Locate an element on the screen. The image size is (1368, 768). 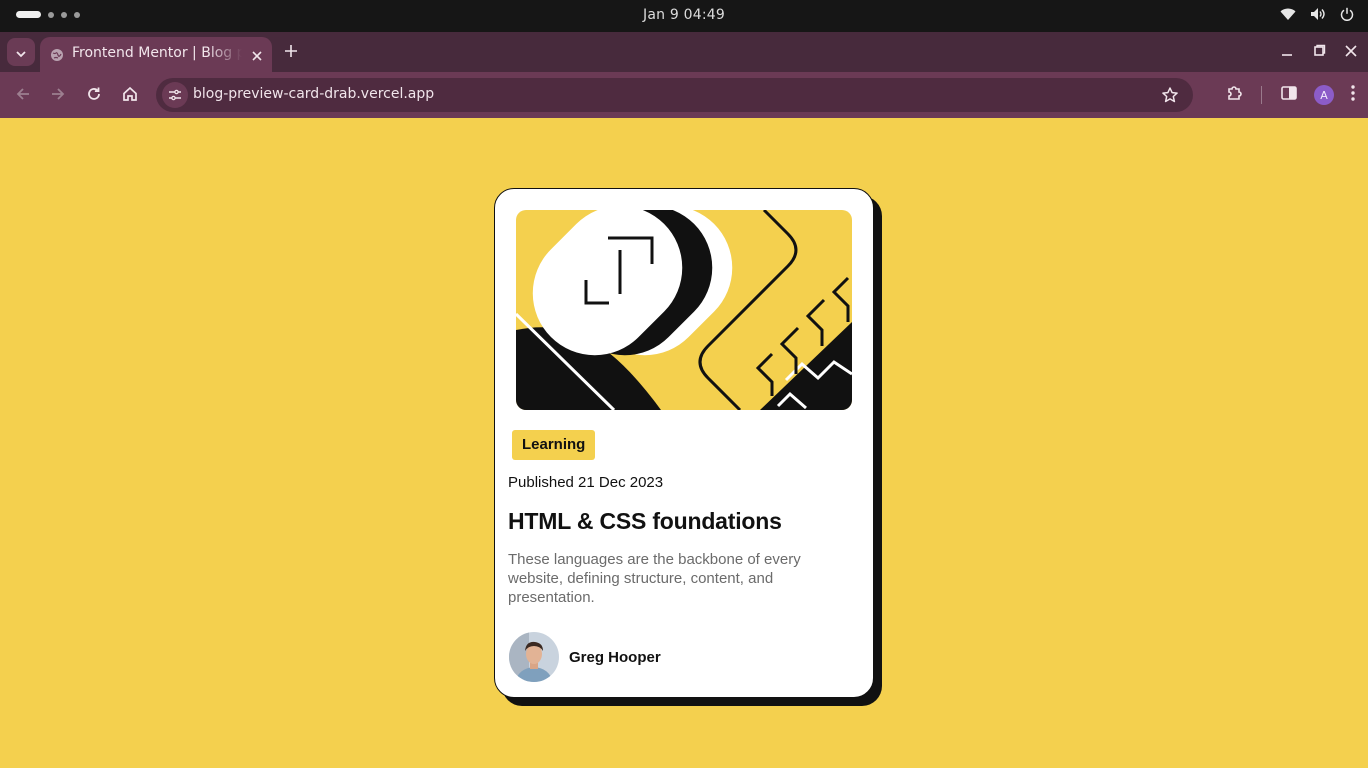
toolbar-right-actions: A is located at coordinates (1290, 95).